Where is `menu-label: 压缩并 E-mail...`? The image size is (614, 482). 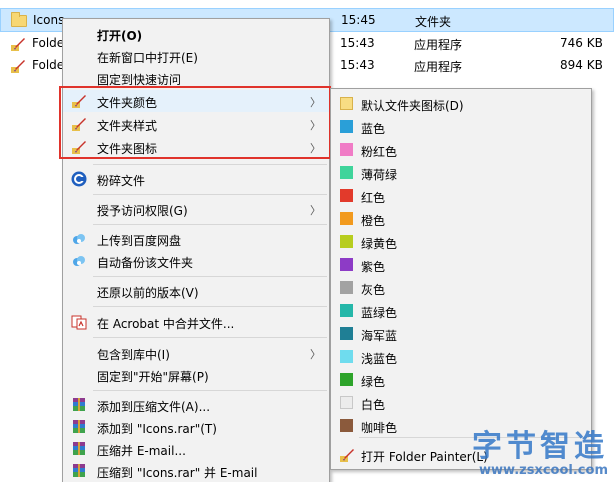
menu-label: 压缩并 E-mail... is located at coordinates (141, 451).